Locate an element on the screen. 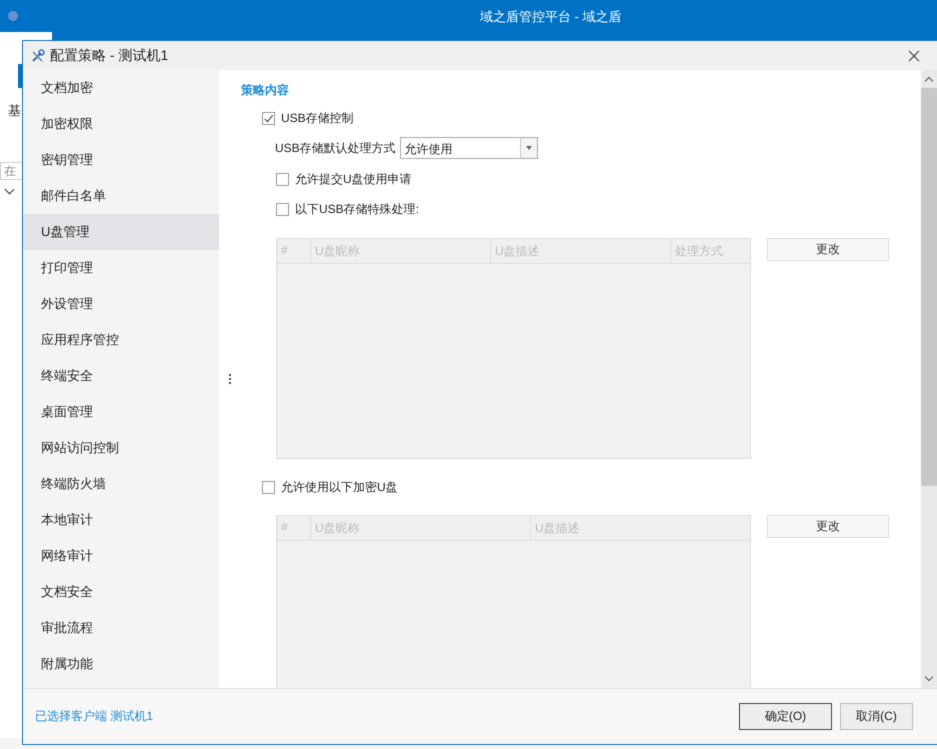 The image size is (937, 749). checkbox-label: 允许提交U盘使用申请 is located at coordinates (353, 179).